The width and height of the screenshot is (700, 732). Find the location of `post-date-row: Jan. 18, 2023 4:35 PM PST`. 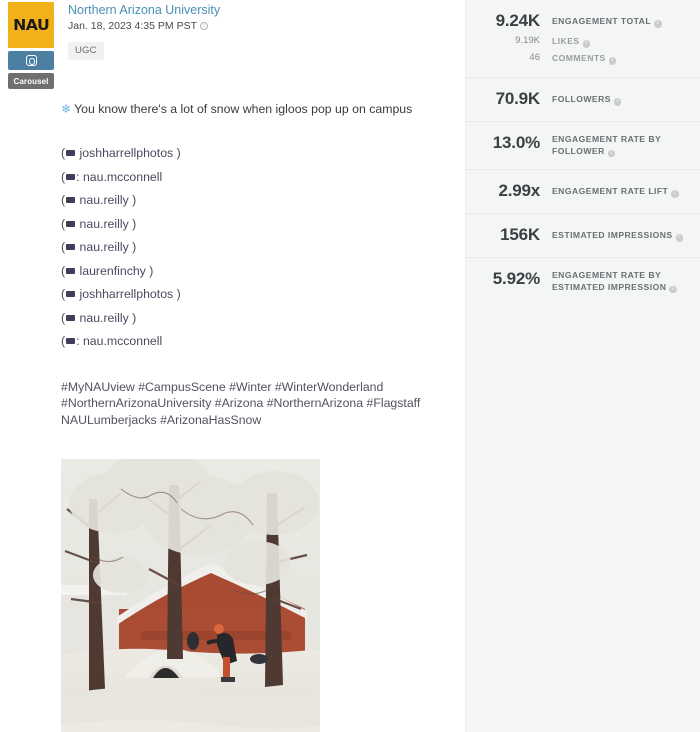

post-date-row: Jan. 18, 2023 4:35 PM PST is located at coordinates (144, 26).